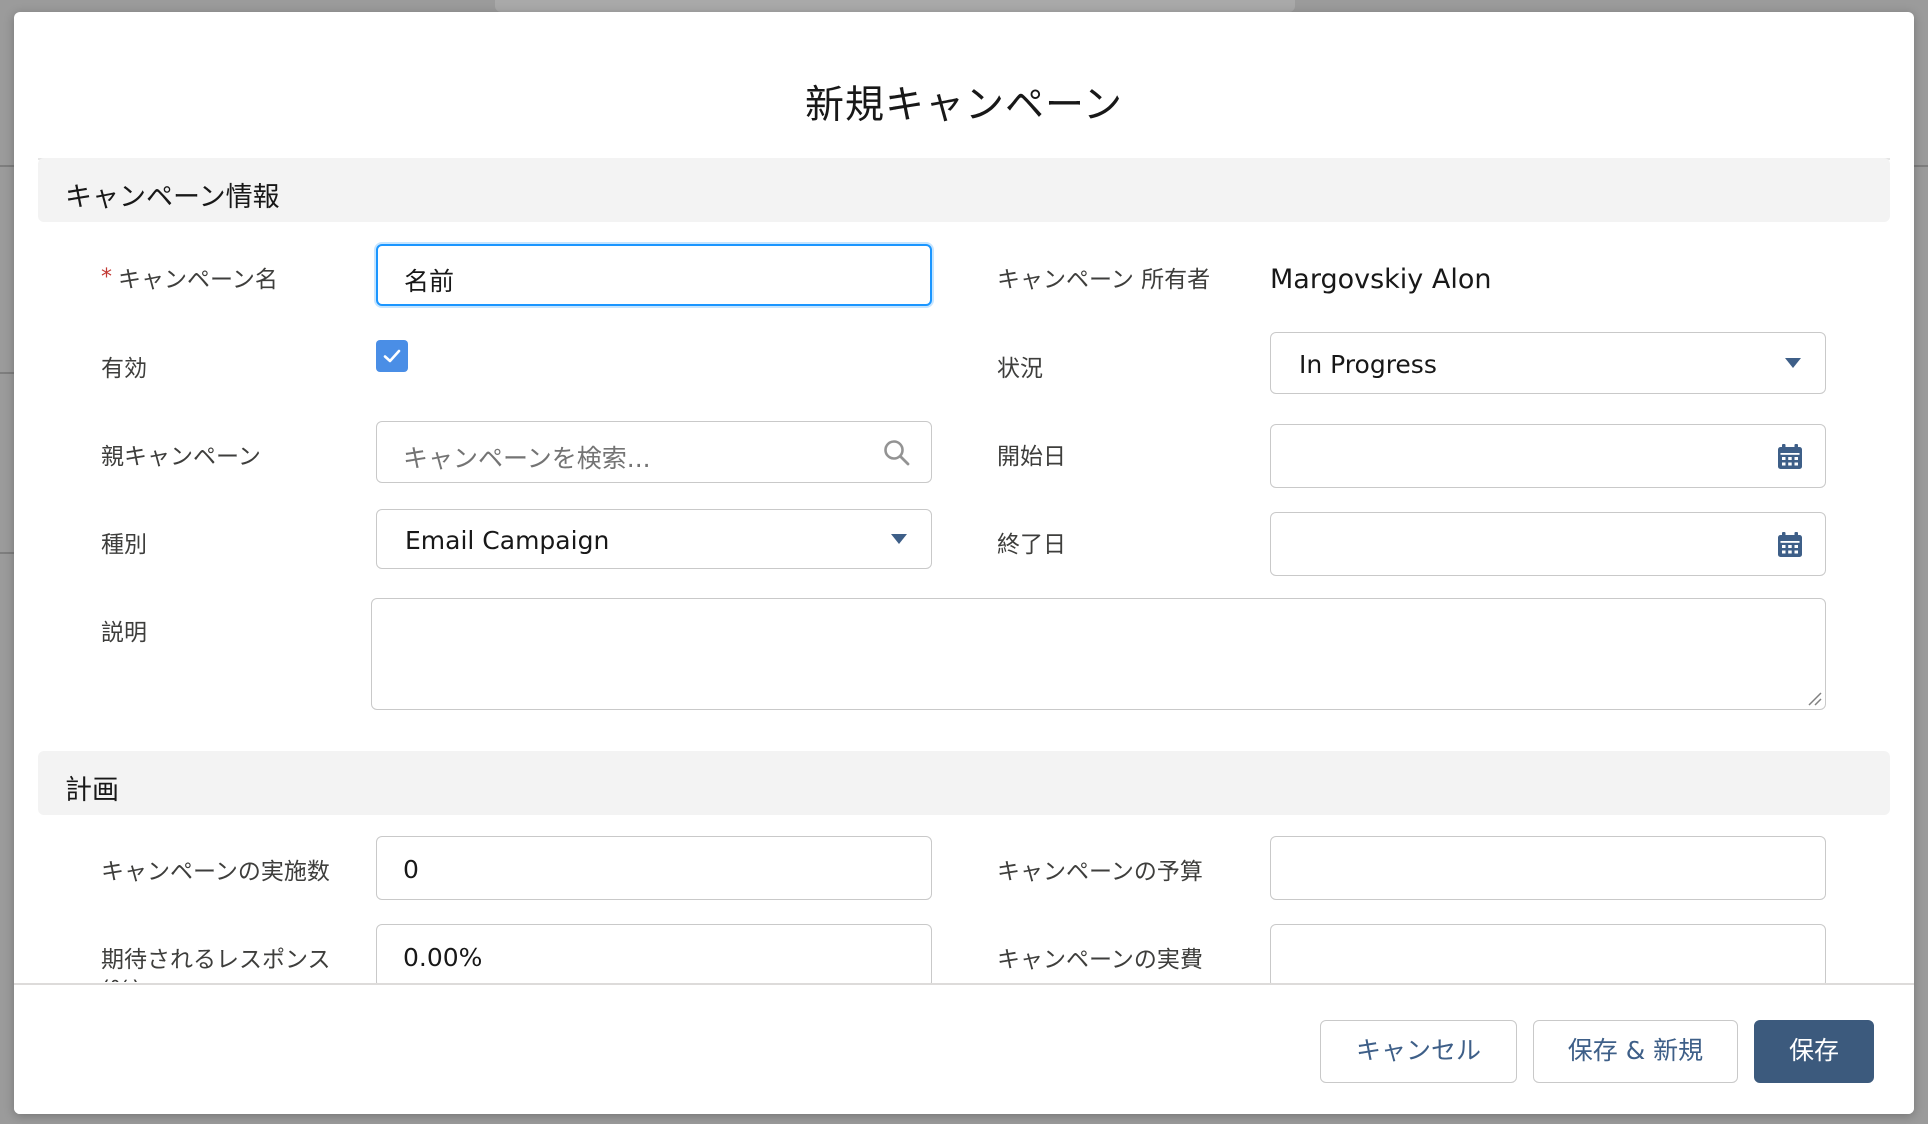  What do you see at coordinates (124, 369) in the screenshot?
I see `active-label: 有効` at bounding box center [124, 369].